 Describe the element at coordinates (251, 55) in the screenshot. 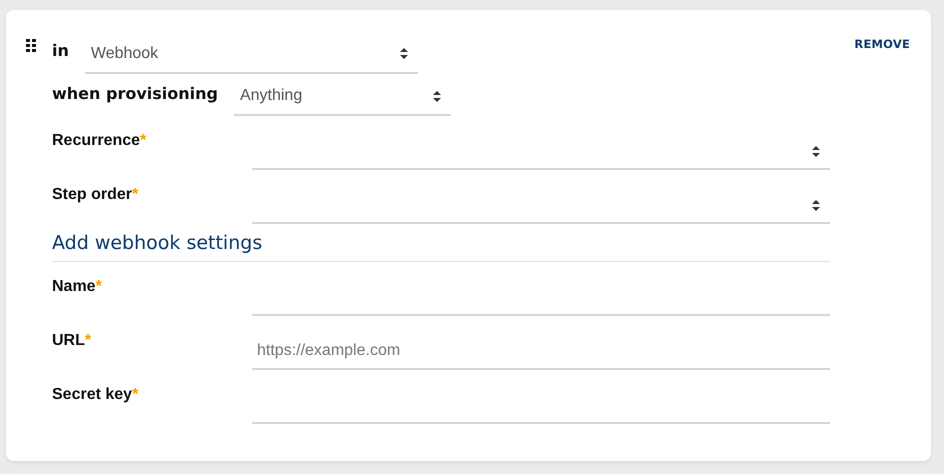

I see `select-field: Webhook` at that location.